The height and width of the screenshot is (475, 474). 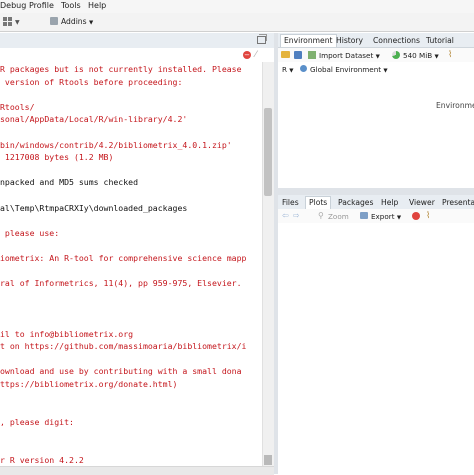 What do you see at coordinates (428, 216) in the screenshot?
I see `clear-plots-icon: ⌇` at bounding box center [428, 216].